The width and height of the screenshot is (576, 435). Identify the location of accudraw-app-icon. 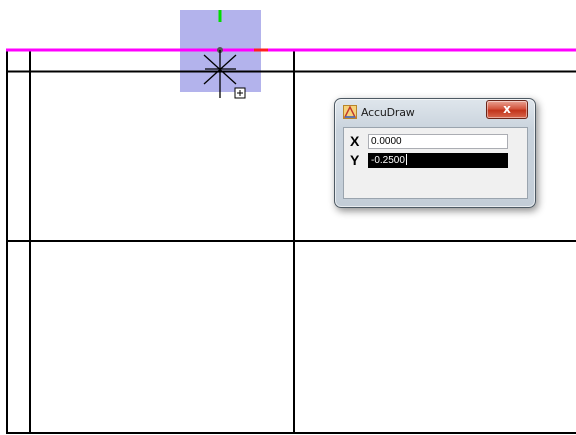
(350, 112).